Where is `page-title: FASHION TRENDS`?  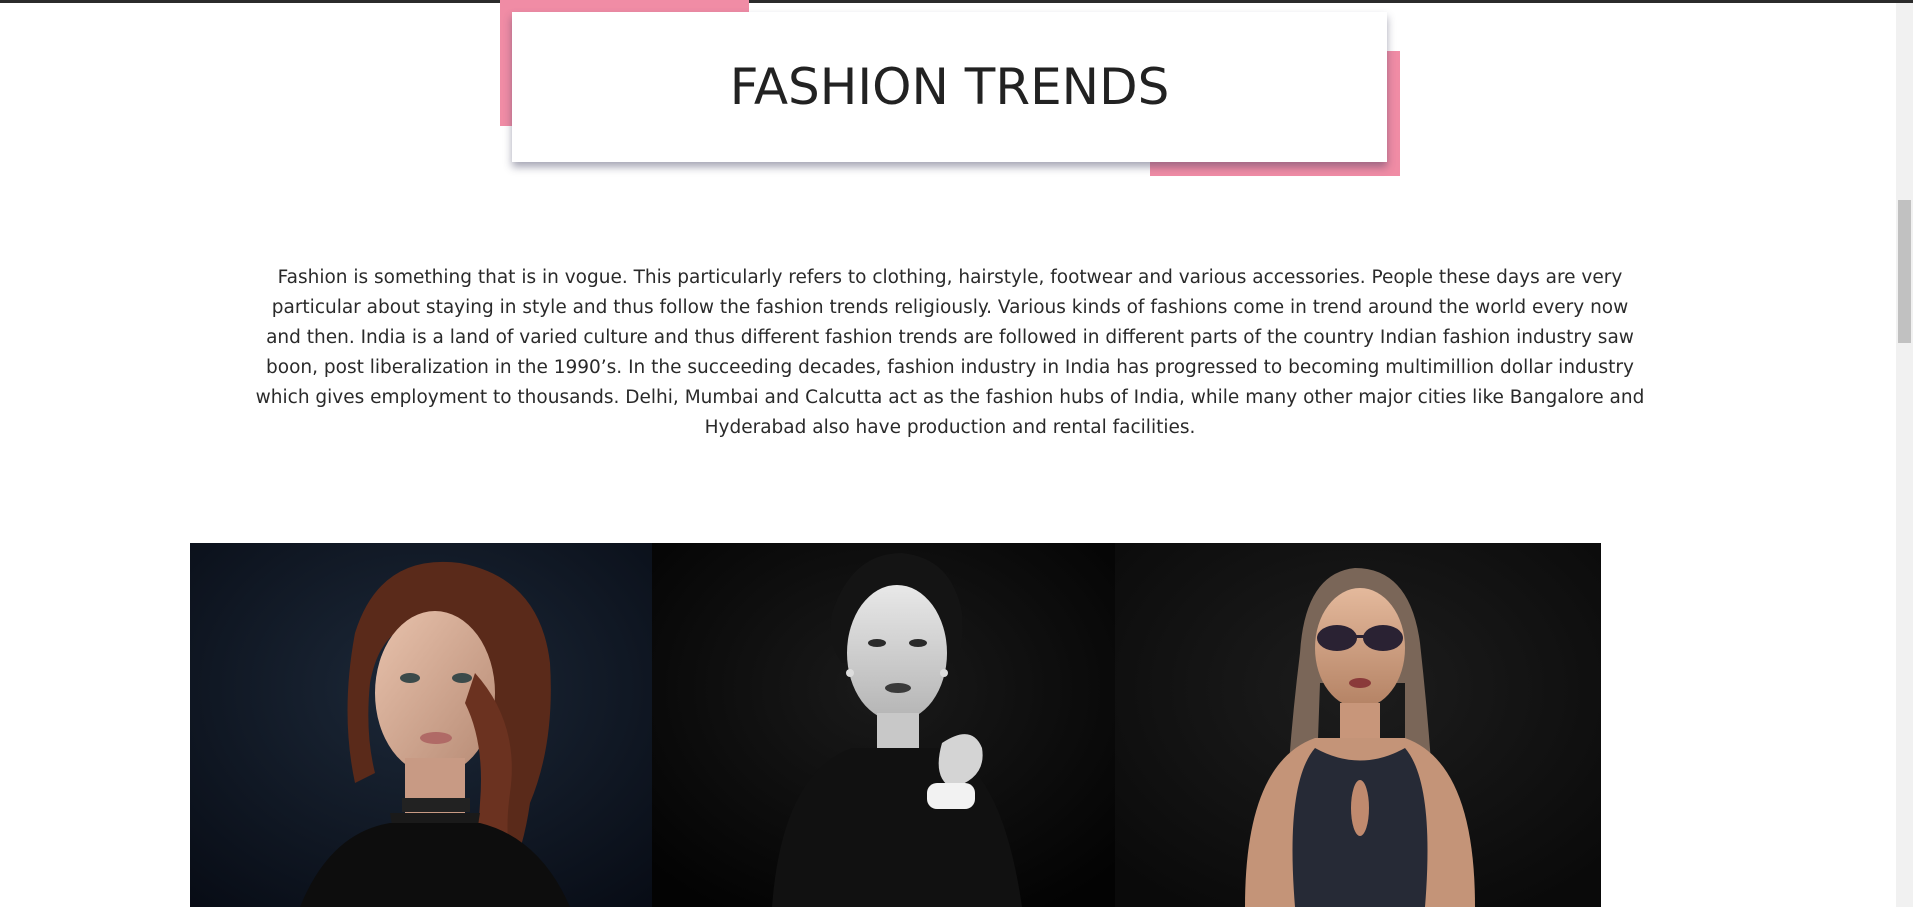 page-title: FASHION TRENDS is located at coordinates (949, 87).